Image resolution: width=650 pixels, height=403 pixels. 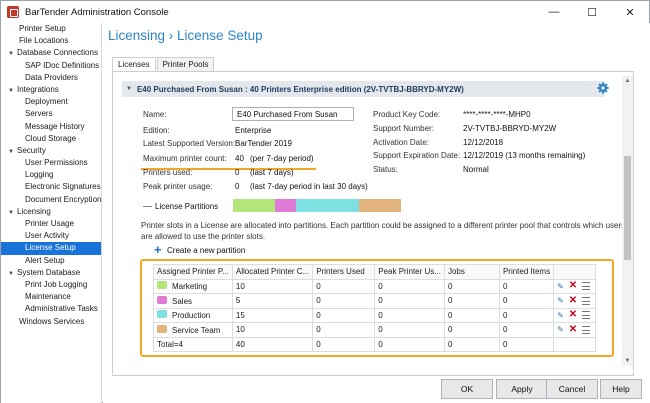 I want to click on partition-name: Sales, so click(x=182, y=301).